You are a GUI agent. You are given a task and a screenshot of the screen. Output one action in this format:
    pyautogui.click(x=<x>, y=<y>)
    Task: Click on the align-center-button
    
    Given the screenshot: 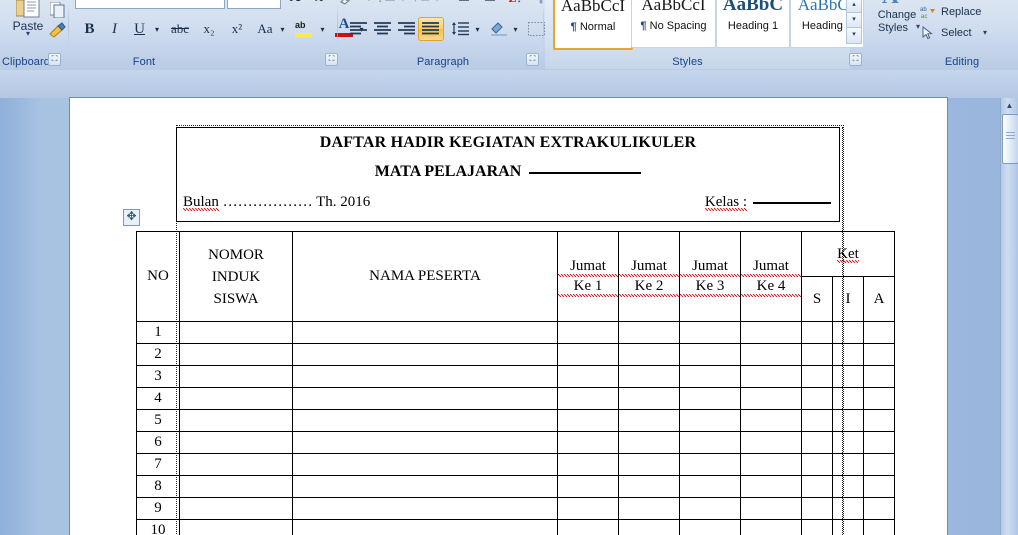 What is the action you would take?
    pyautogui.click(x=383, y=29)
    